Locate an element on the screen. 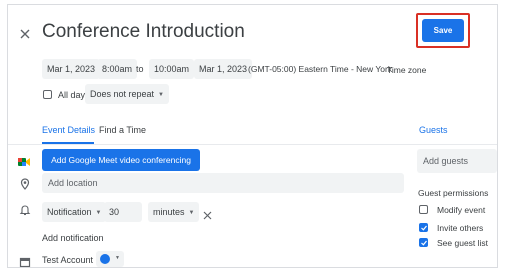 This screenshot has height=272, width=506. notification-unit-dropdown: minutes ▼ is located at coordinates (174, 212).